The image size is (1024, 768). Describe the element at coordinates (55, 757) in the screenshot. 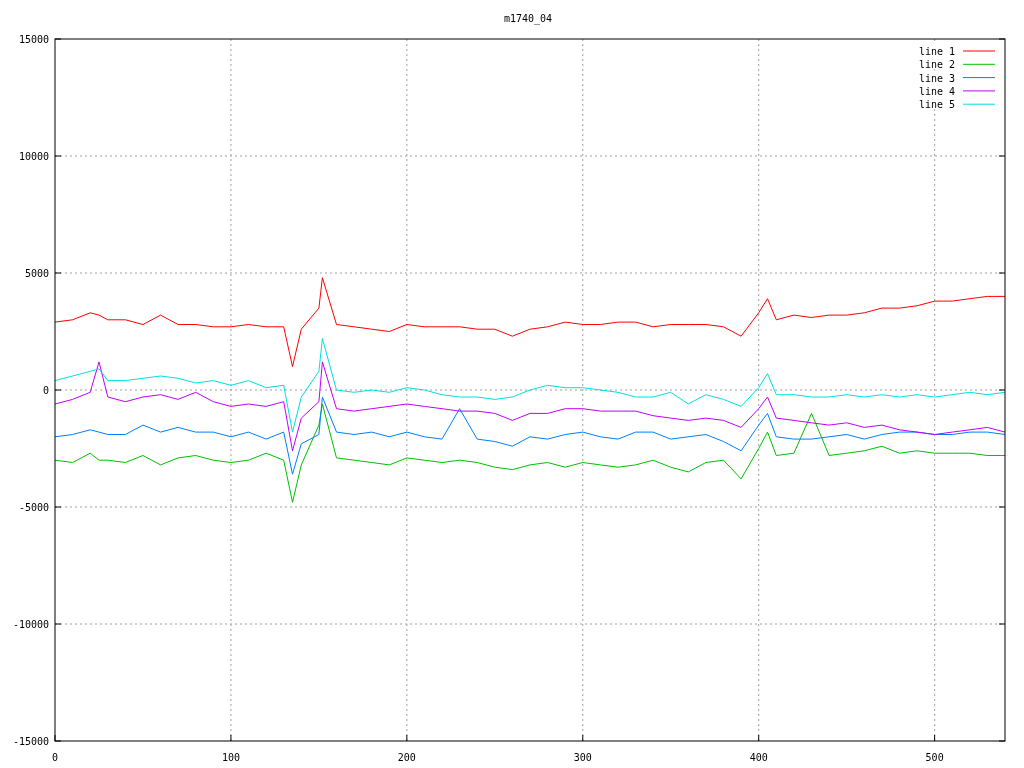

I see `x-tick-label: 0` at that location.